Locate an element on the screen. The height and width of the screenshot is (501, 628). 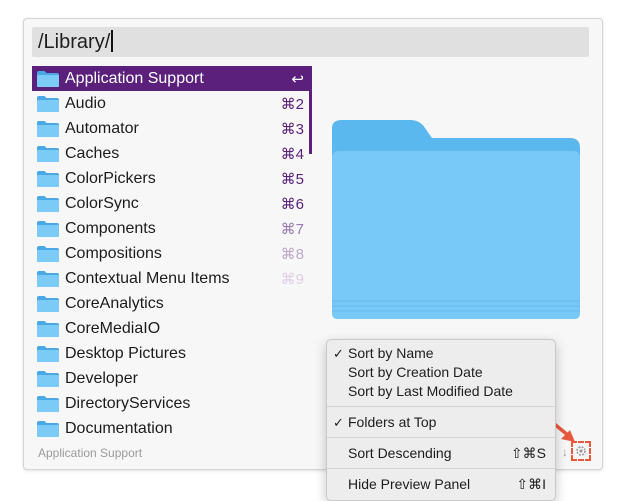
list-item-label: ColorSync is located at coordinates (102, 203).